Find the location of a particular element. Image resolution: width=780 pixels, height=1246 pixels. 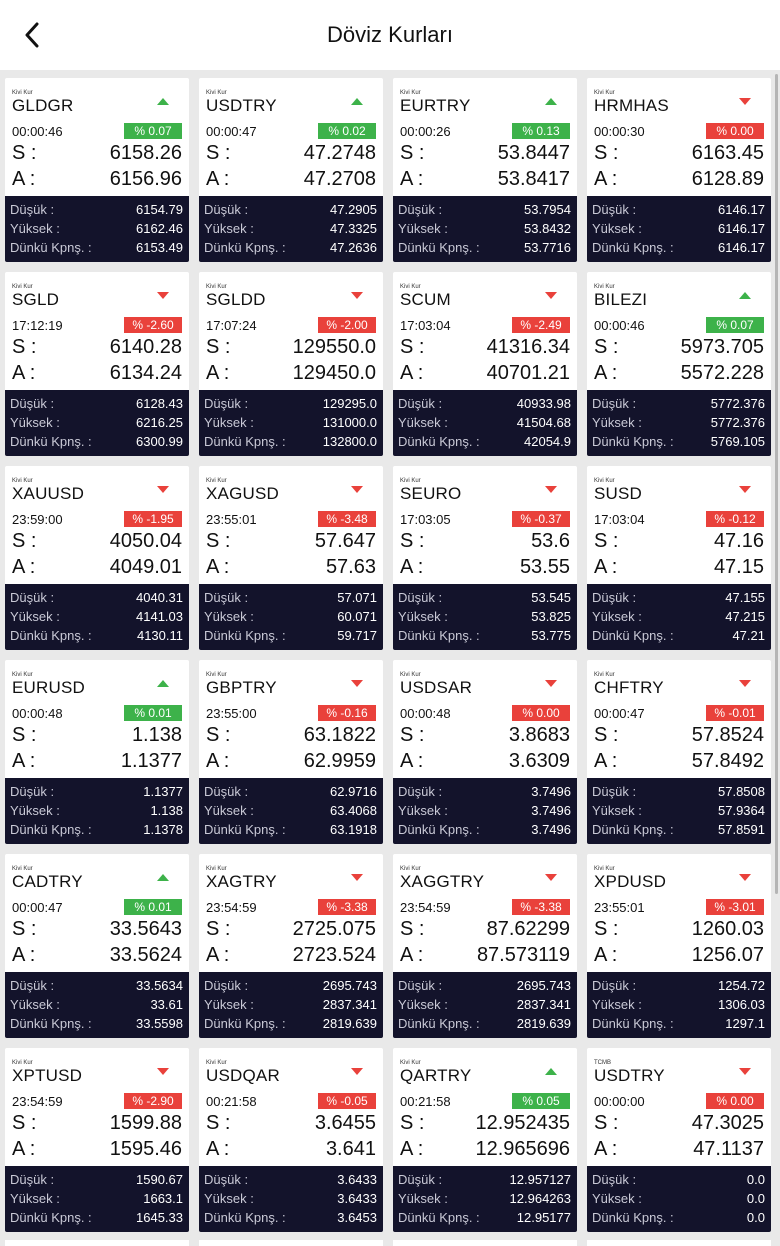

low-value: 12.957127 is located at coordinates (540, 1179).